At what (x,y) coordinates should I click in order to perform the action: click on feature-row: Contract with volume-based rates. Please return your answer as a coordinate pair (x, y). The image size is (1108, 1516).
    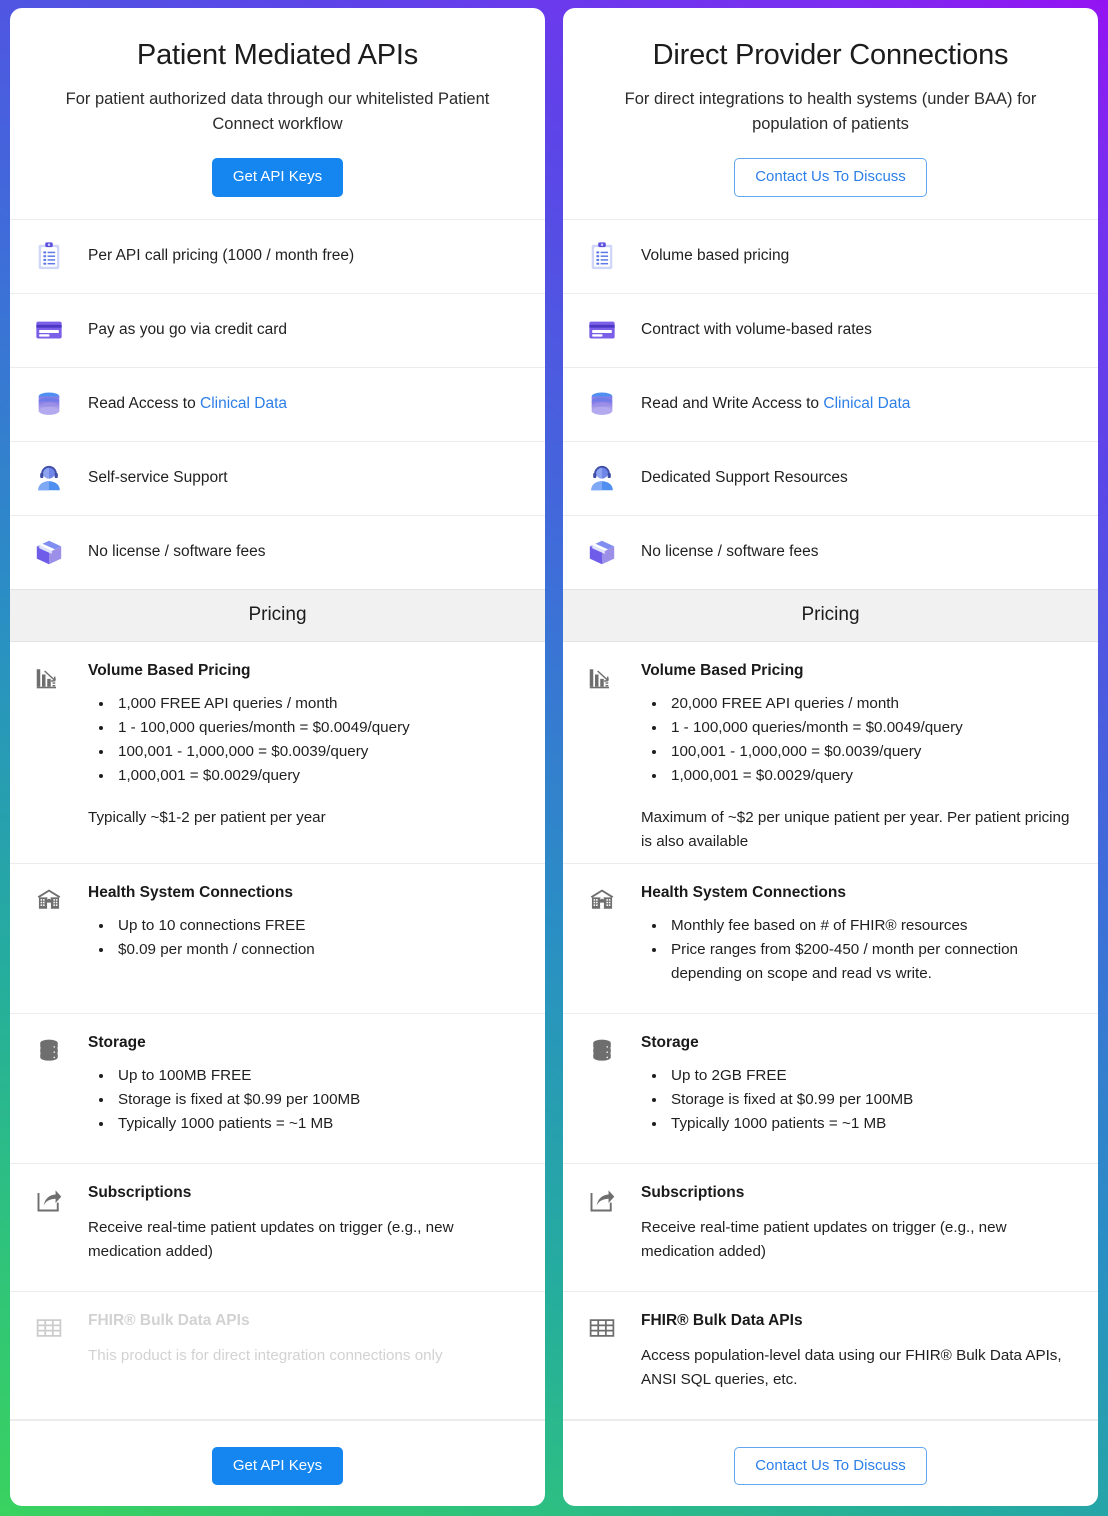
    Looking at the image, I should click on (830, 329).